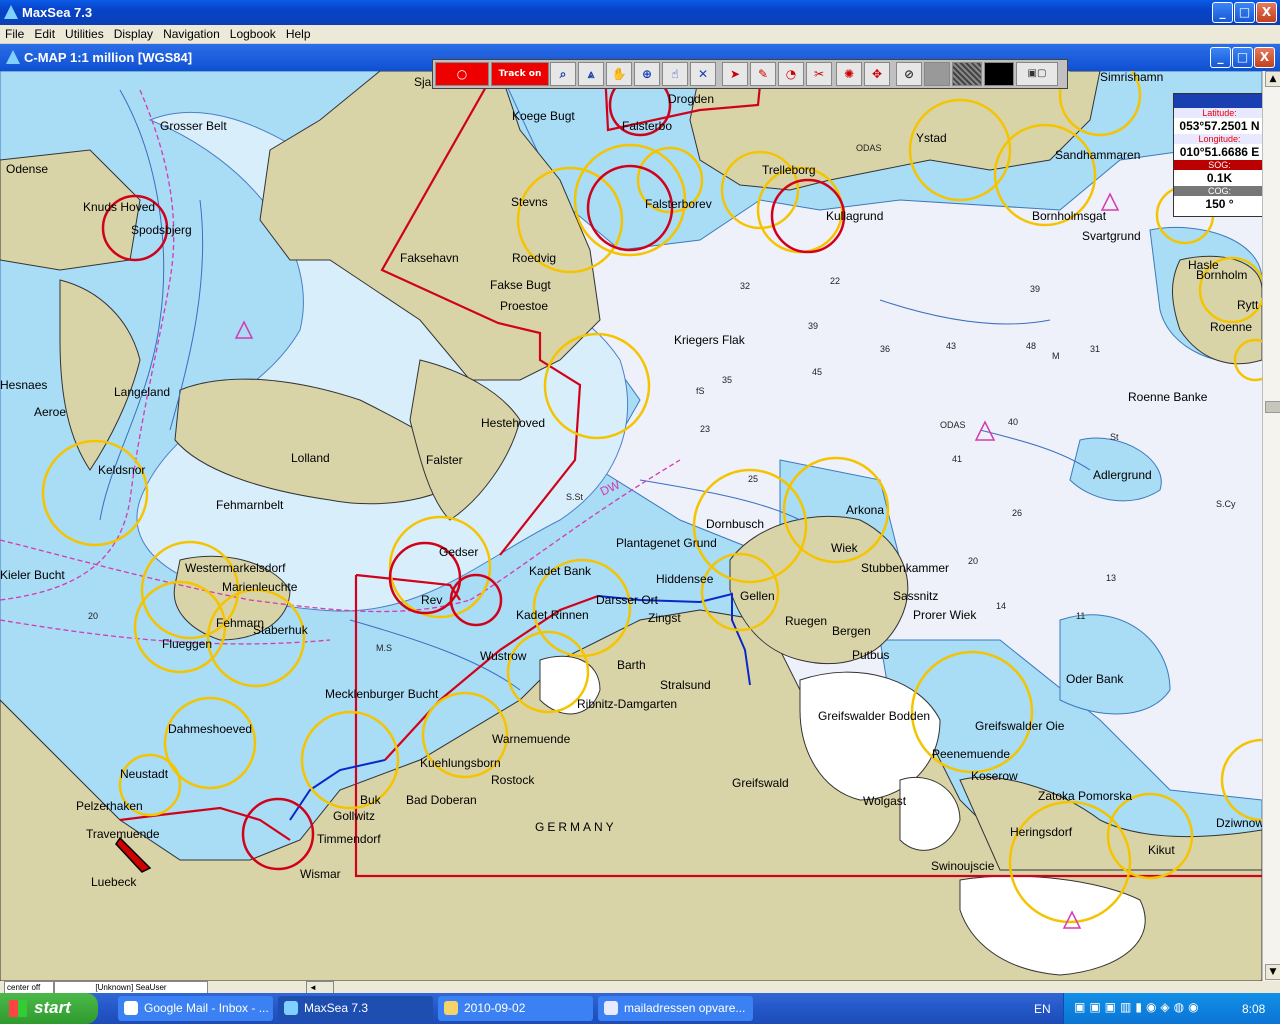  Describe the element at coordinates (675, 74) in the screenshot. I see `hand-tool-icon: ☝` at that location.